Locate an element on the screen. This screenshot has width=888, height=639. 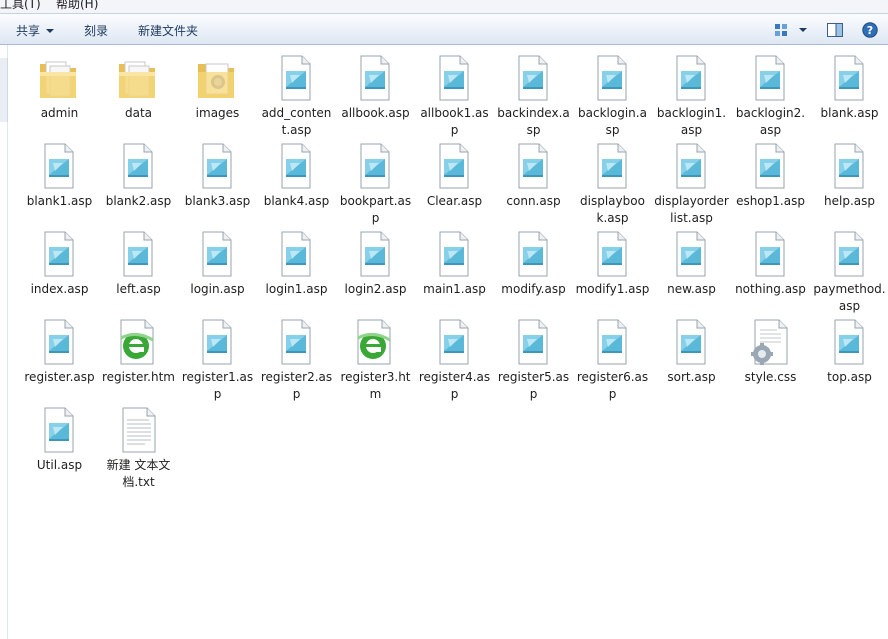
preview-pane-button is located at coordinates (835, 30).